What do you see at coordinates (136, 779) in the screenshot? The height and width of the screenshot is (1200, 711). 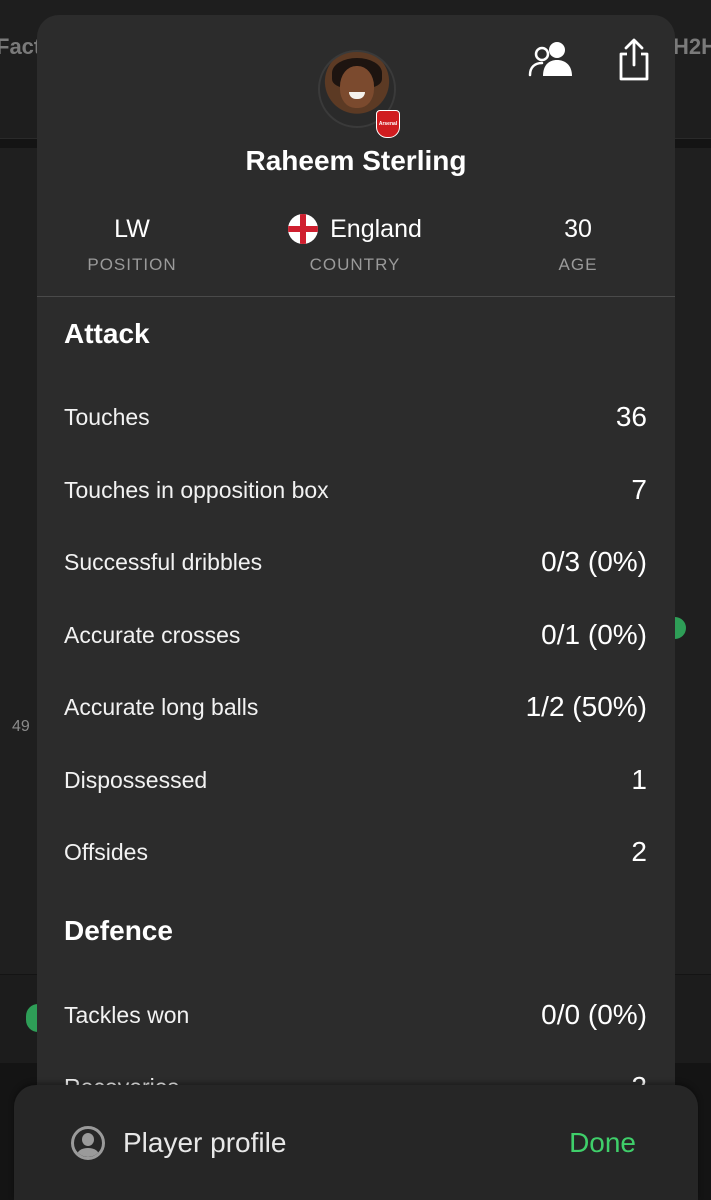 I see `stat-label: Dispossessed` at bounding box center [136, 779].